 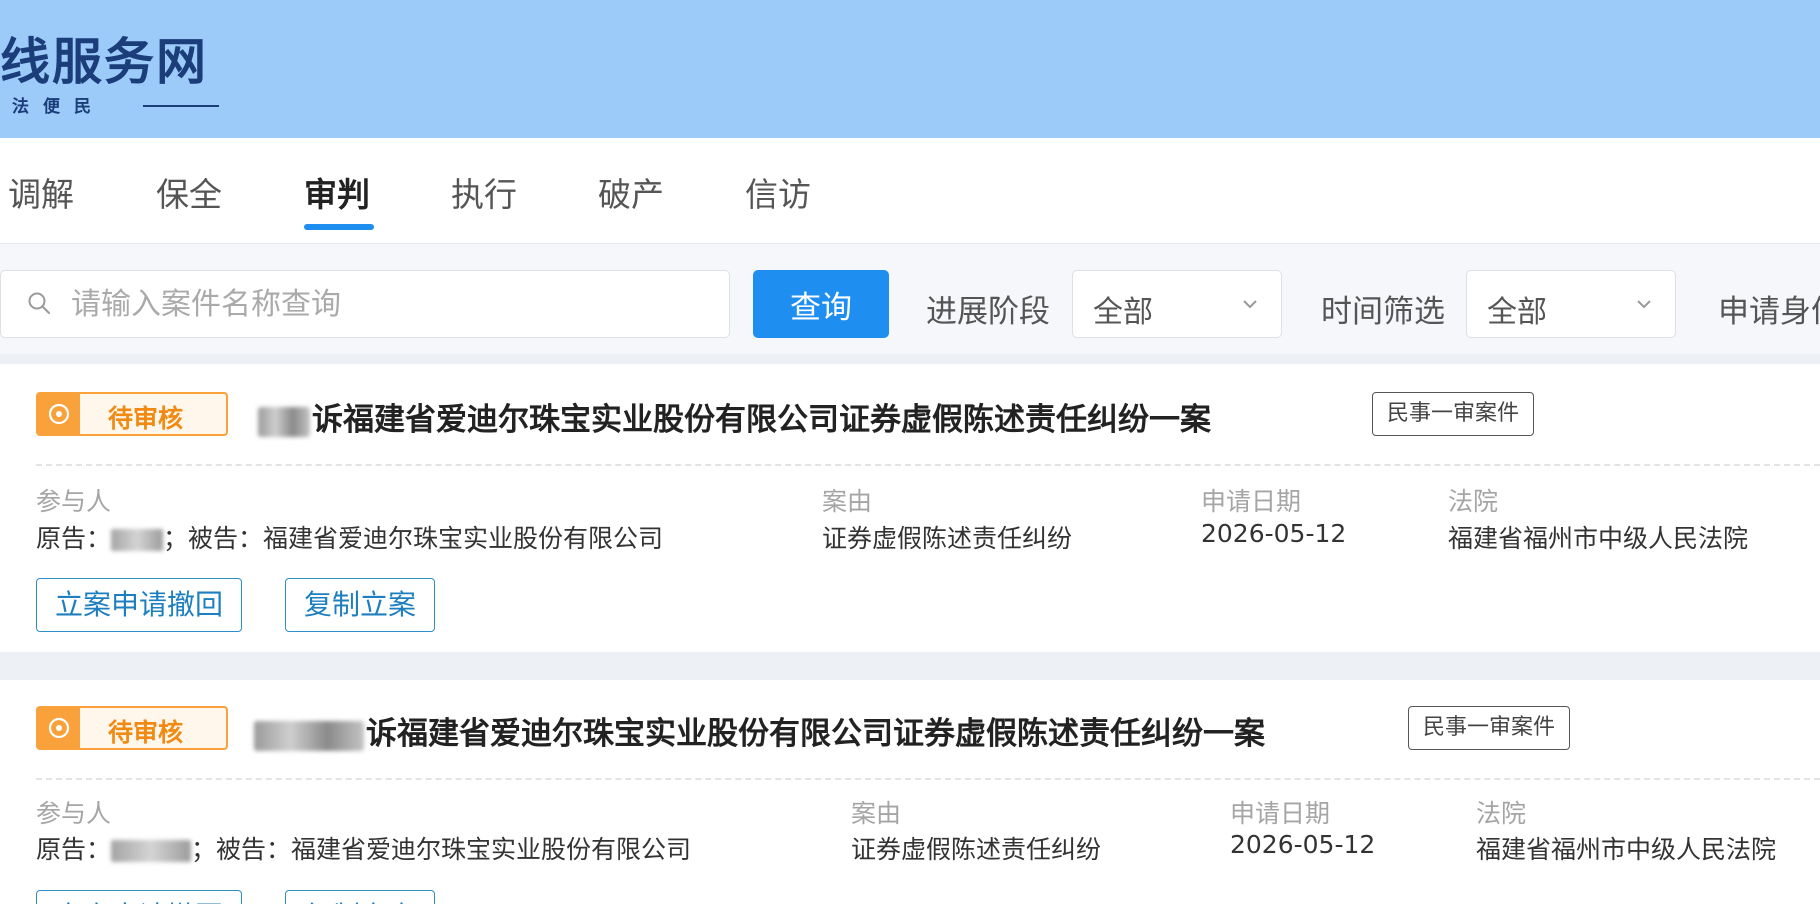 What do you see at coordinates (910, 299) in the screenshot?
I see `filter-bar: 查询 进展阶段 全部 时间筛选 全部 申请身份` at bounding box center [910, 299].